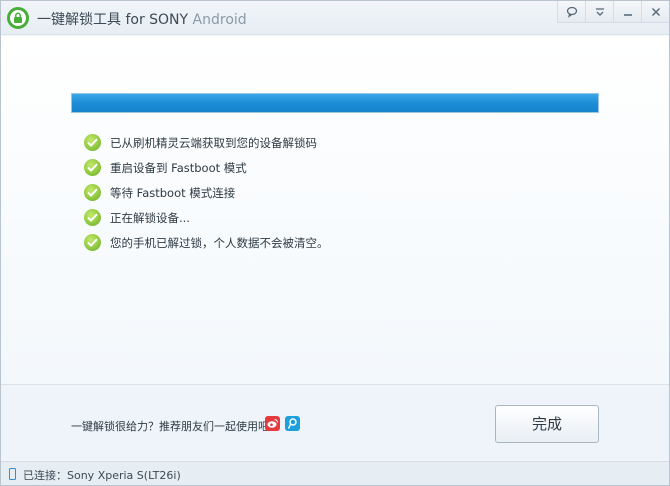  I want to click on window-controls, so click(613, 13).